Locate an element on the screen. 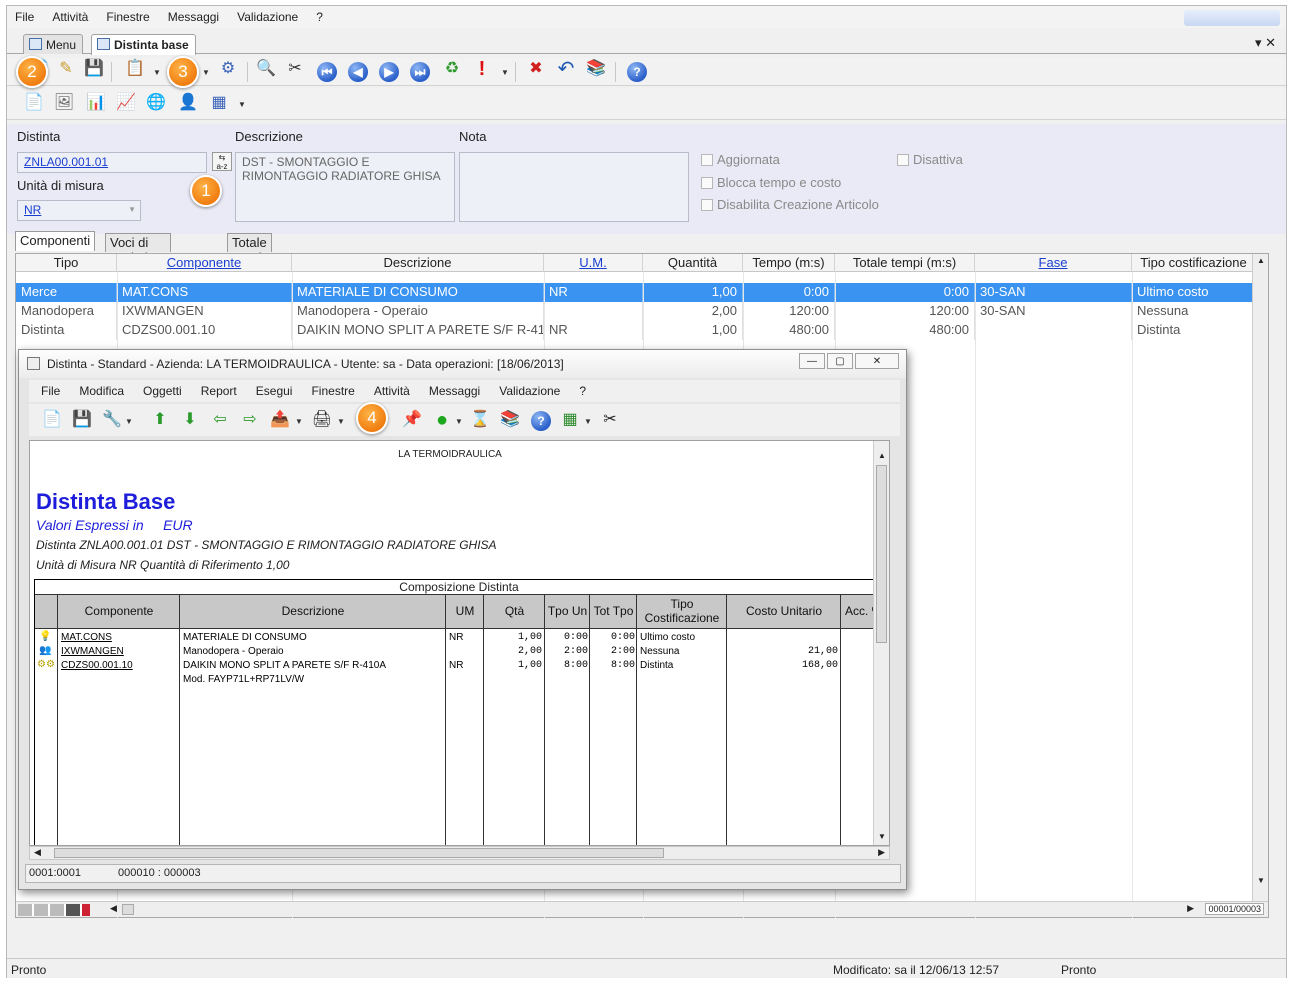 This screenshot has width=1293, height=982. menu-finestre: Finestre is located at coordinates (127, 17).